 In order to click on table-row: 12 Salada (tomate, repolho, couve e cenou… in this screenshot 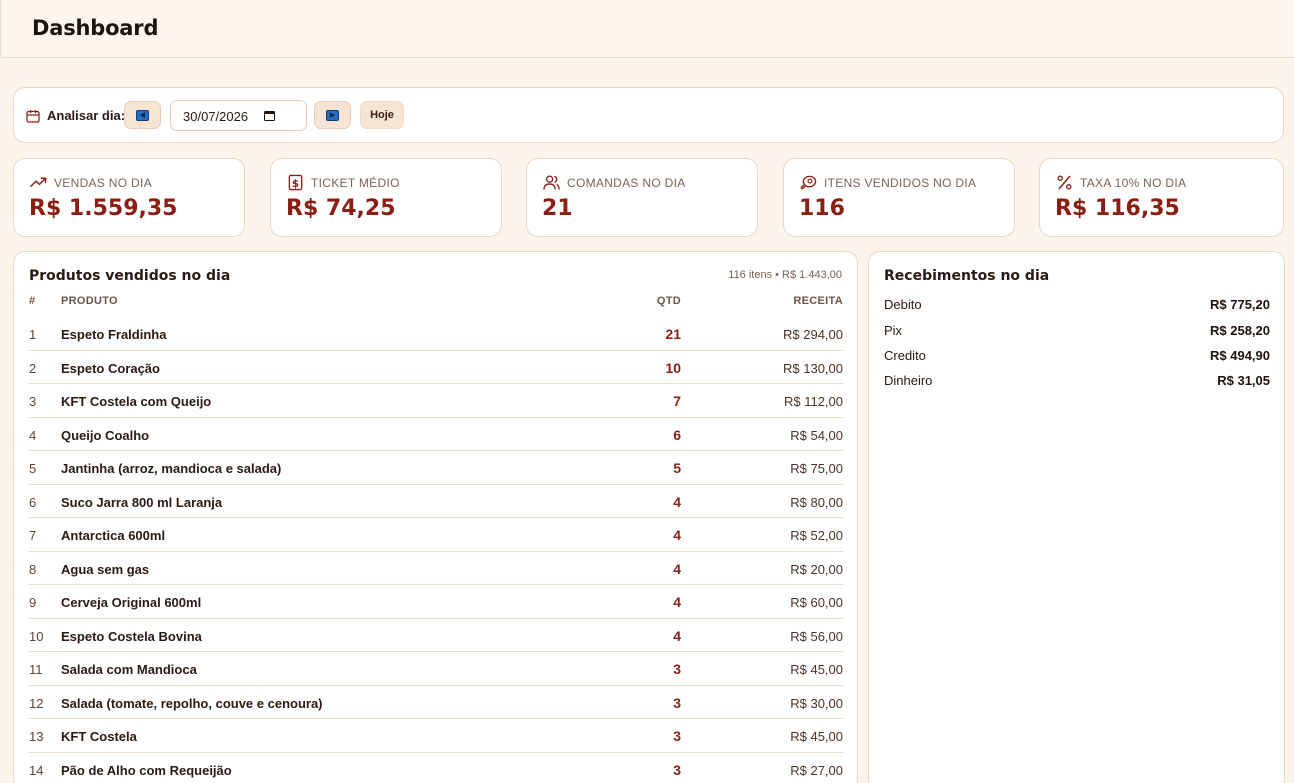, I will do `click(436, 702)`.